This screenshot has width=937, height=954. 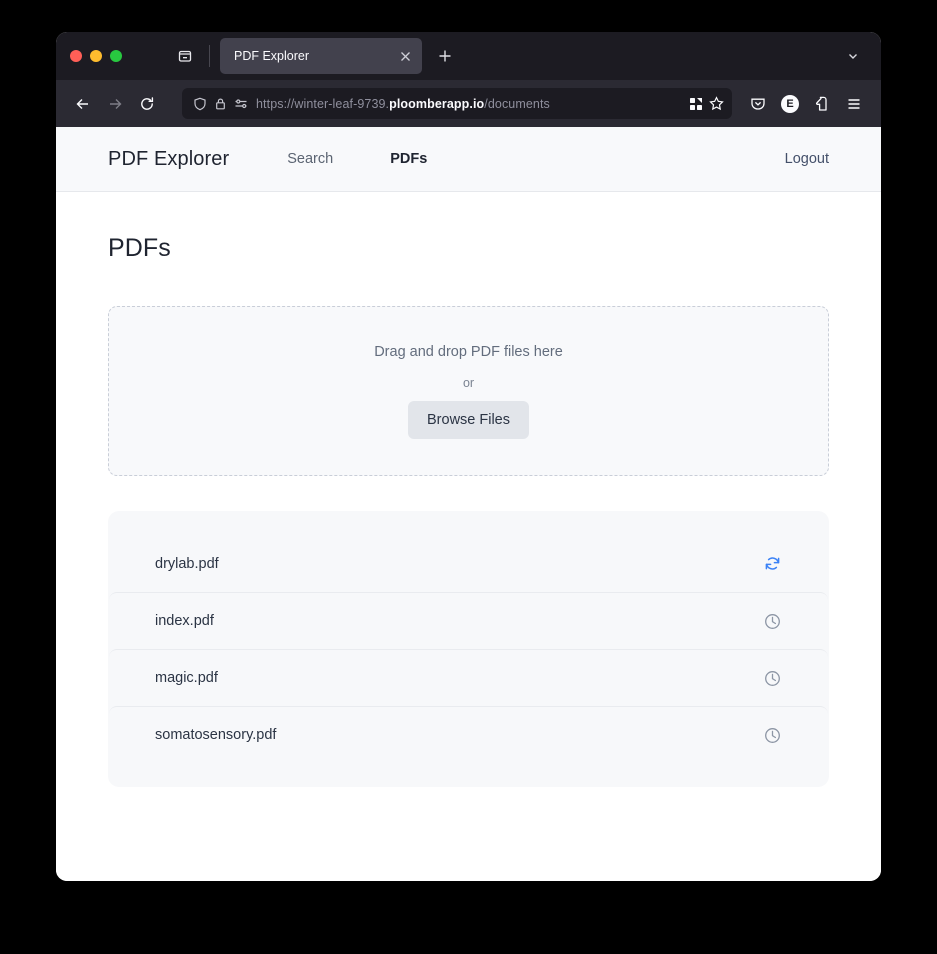 What do you see at coordinates (853, 56) in the screenshot?
I see `chevron-down-icon` at bounding box center [853, 56].